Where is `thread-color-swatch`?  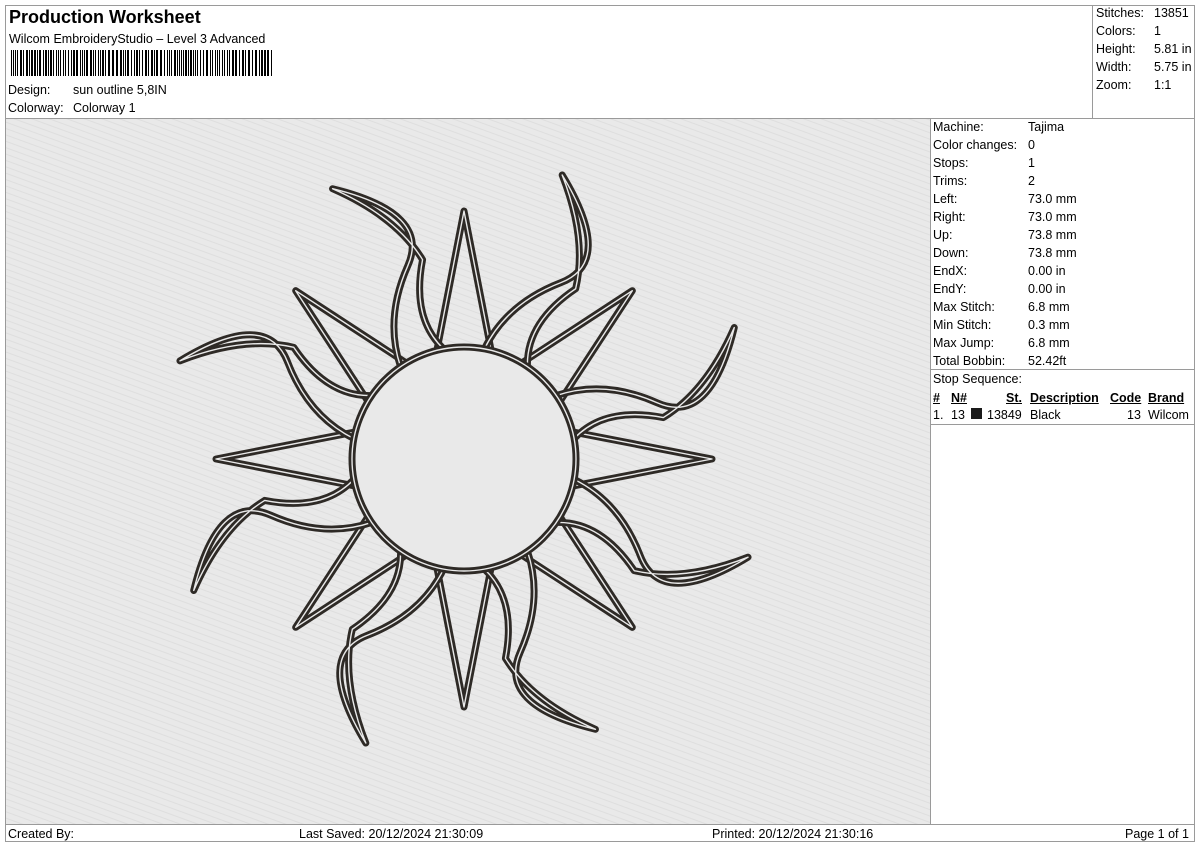
thread-color-swatch is located at coordinates (976, 413).